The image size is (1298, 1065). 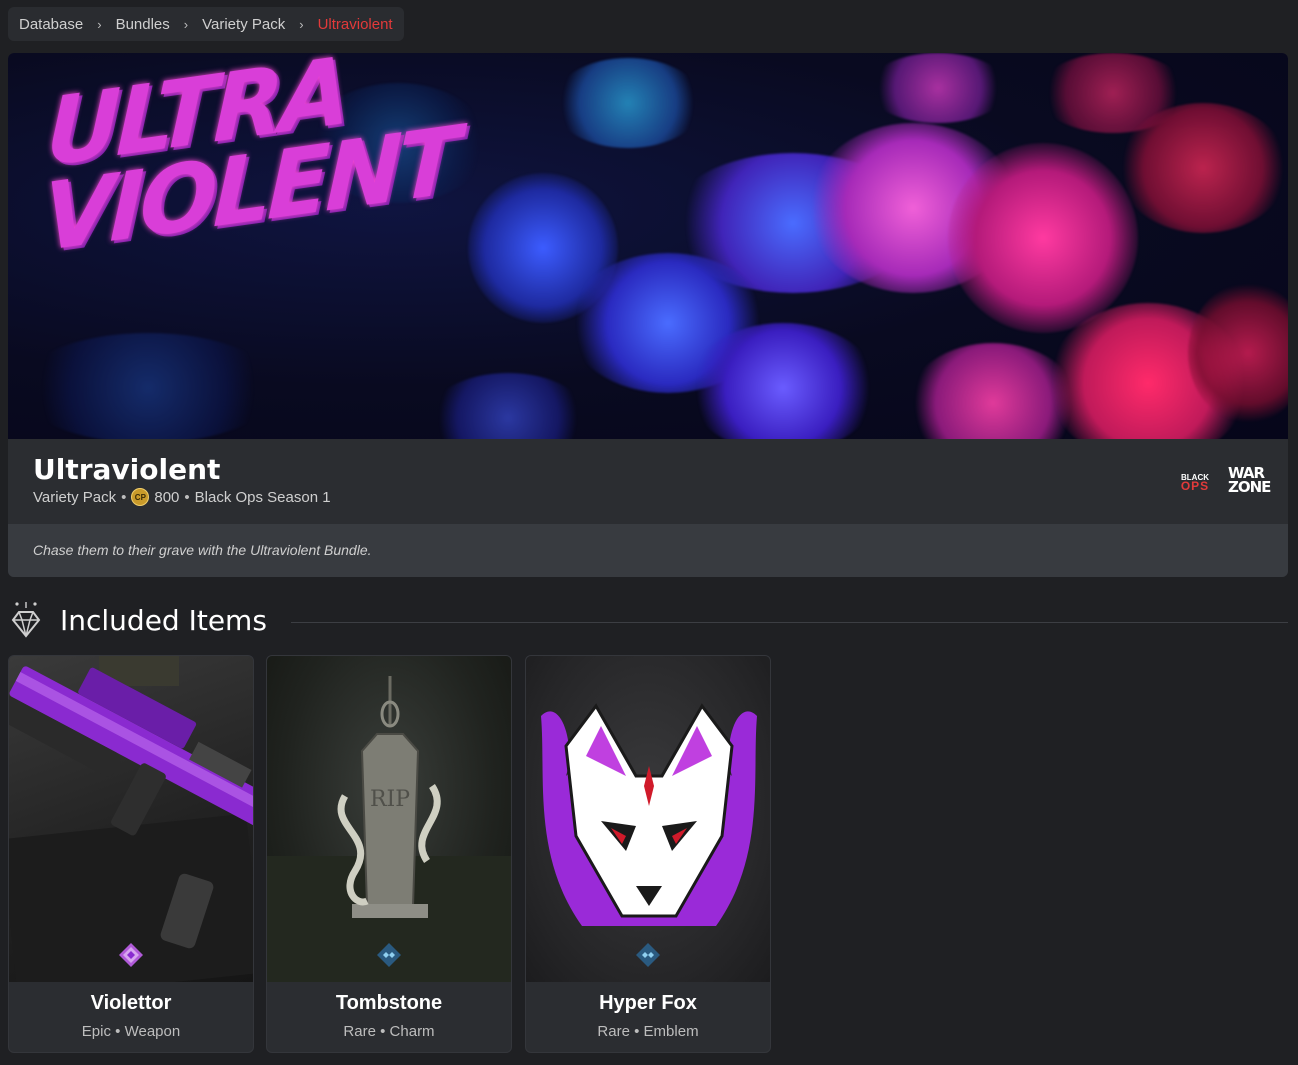 I want to click on item-card-hyper-fox: Hyper Fox Rare • Emblem, so click(x=648, y=854).